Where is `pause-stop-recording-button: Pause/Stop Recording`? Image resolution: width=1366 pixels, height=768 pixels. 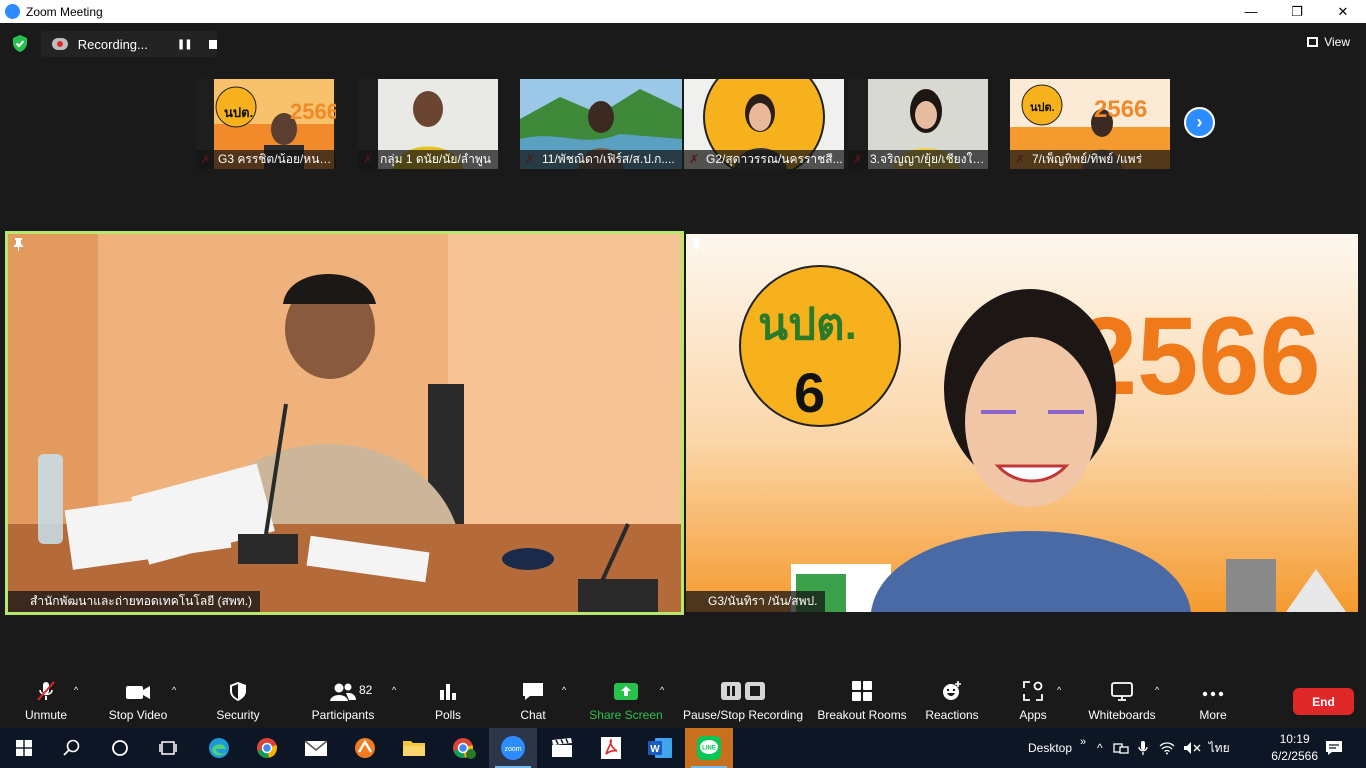 pause-stop-recording-button: Pause/Stop Recording is located at coordinates (743, 702).